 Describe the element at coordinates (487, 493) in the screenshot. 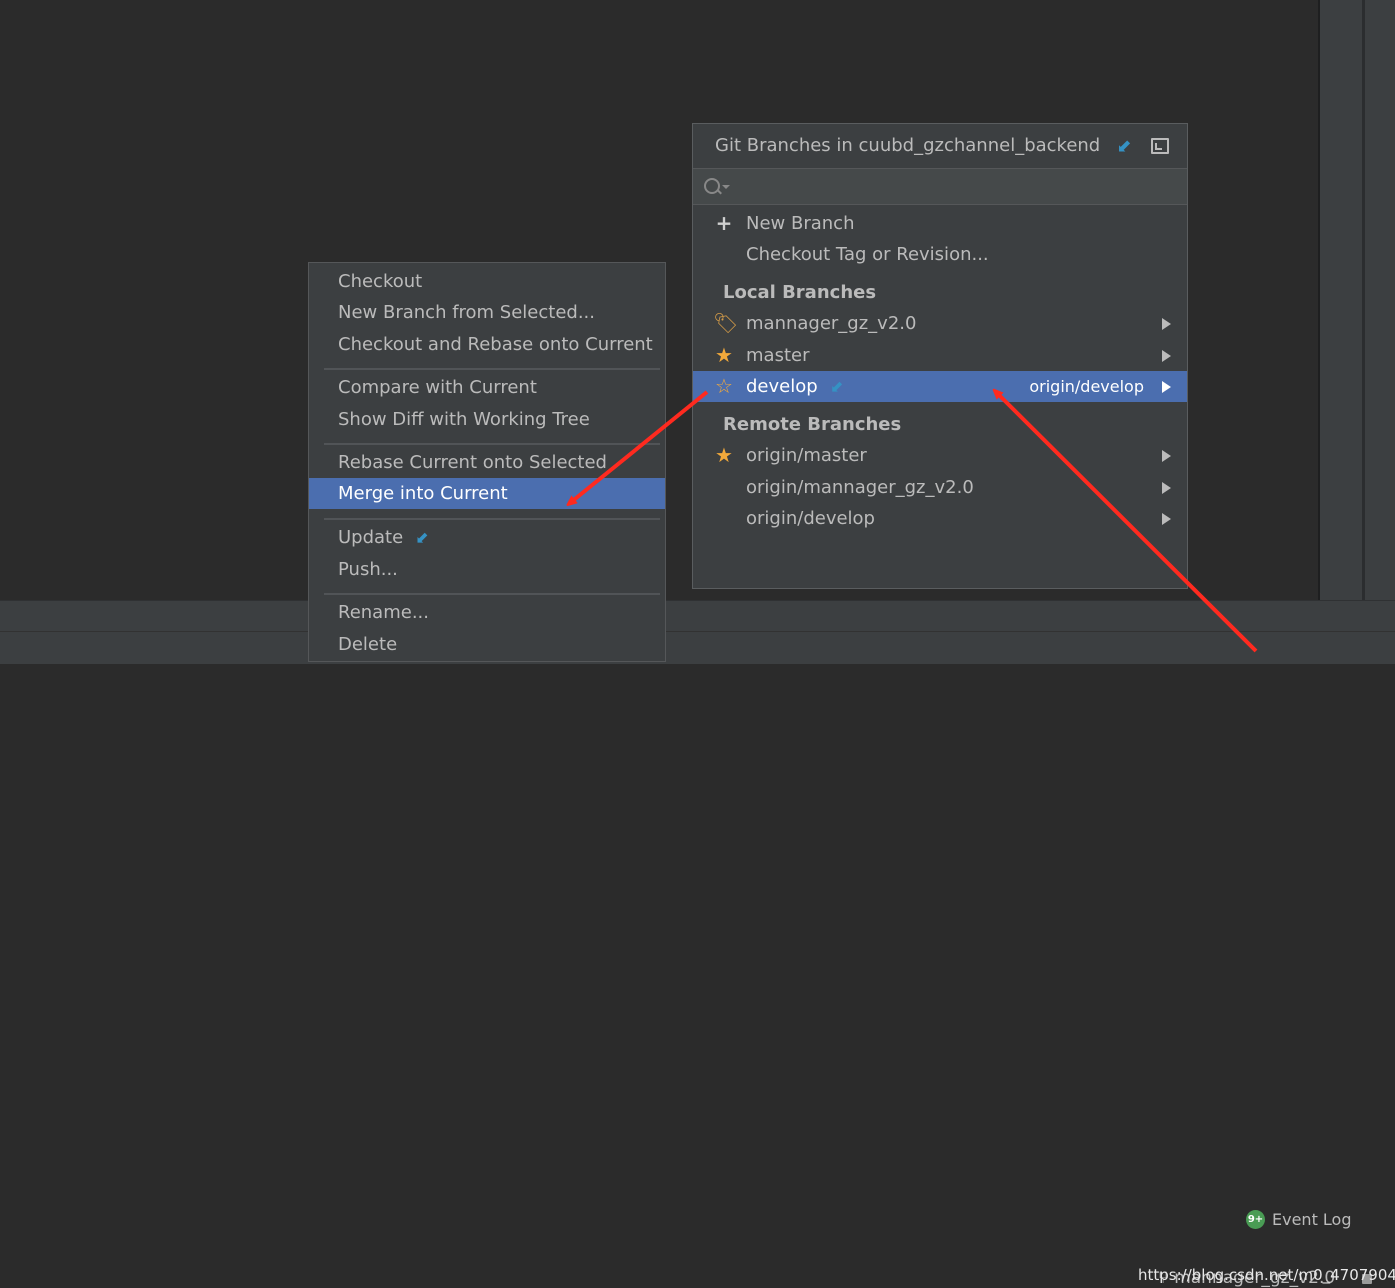

I see `menu-item-merge-into-current: Merge into Current` at that location.